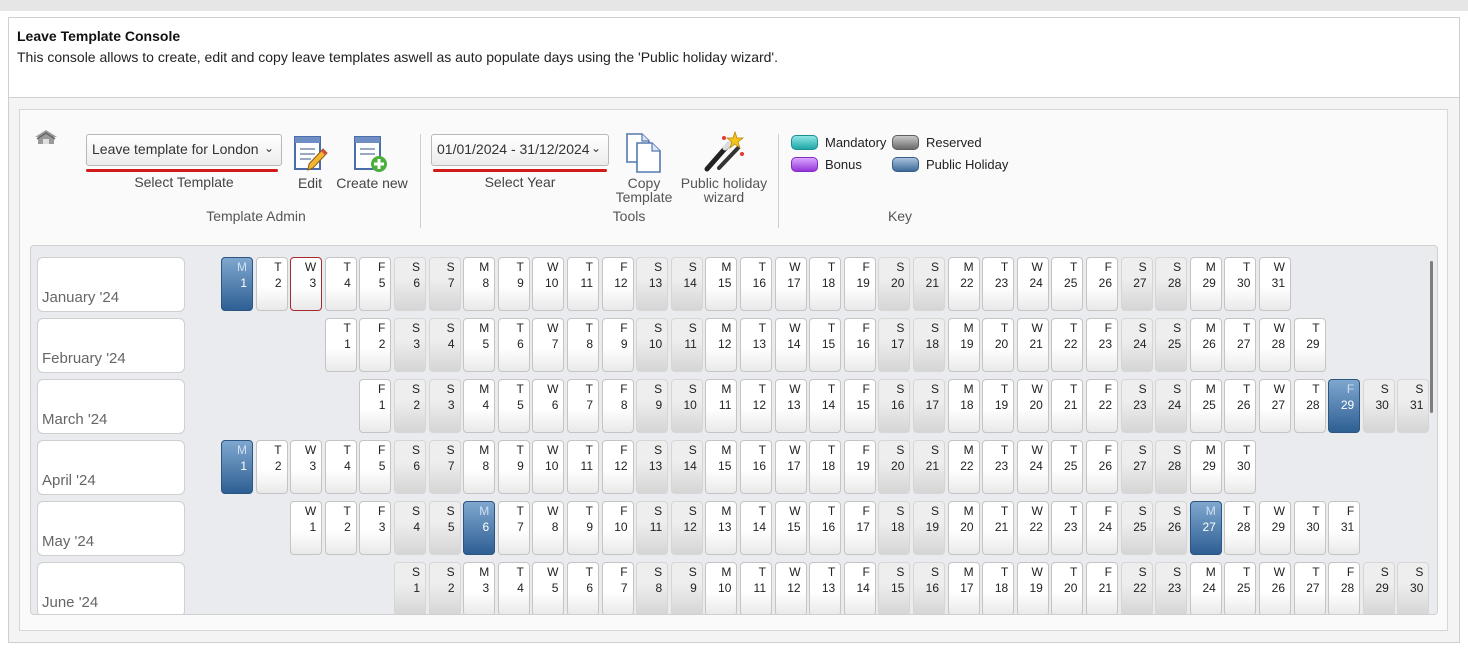 The width and height of the screenshot is (1468, 649). I want to click on day-cell: F5, so click(375, 467).